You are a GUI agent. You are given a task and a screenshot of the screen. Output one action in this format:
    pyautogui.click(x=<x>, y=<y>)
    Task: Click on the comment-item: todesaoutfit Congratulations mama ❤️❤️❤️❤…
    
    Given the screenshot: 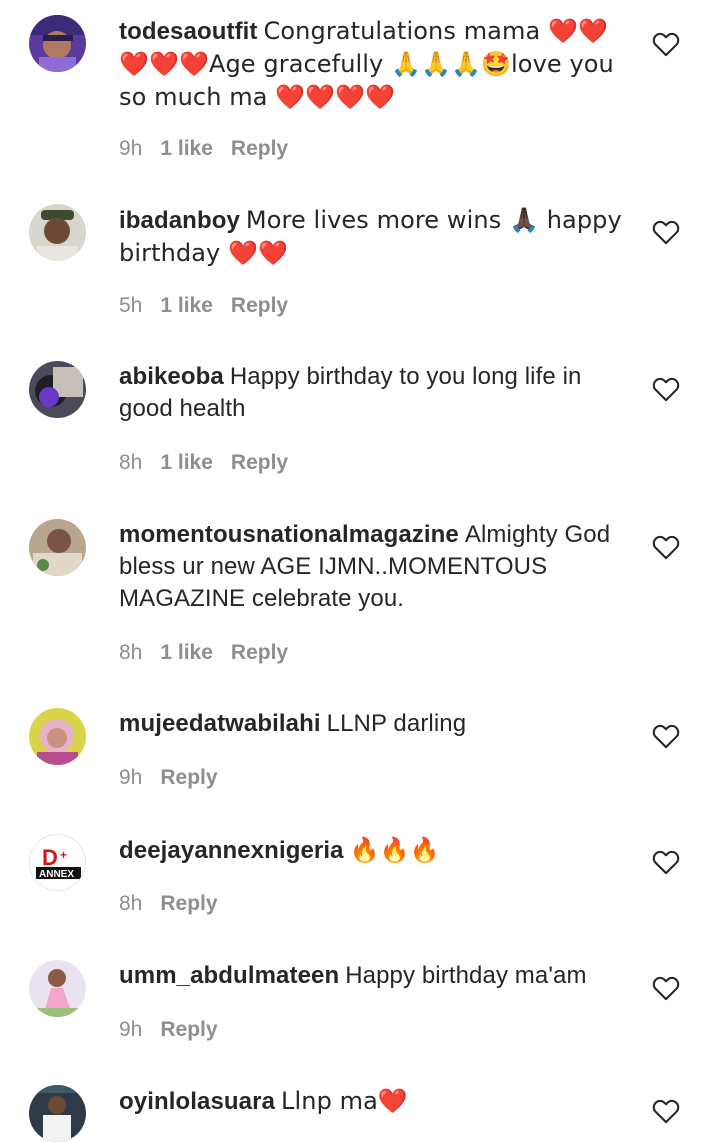 What is the action you would take?
    pyautogui.click(x=360, y=95)
    